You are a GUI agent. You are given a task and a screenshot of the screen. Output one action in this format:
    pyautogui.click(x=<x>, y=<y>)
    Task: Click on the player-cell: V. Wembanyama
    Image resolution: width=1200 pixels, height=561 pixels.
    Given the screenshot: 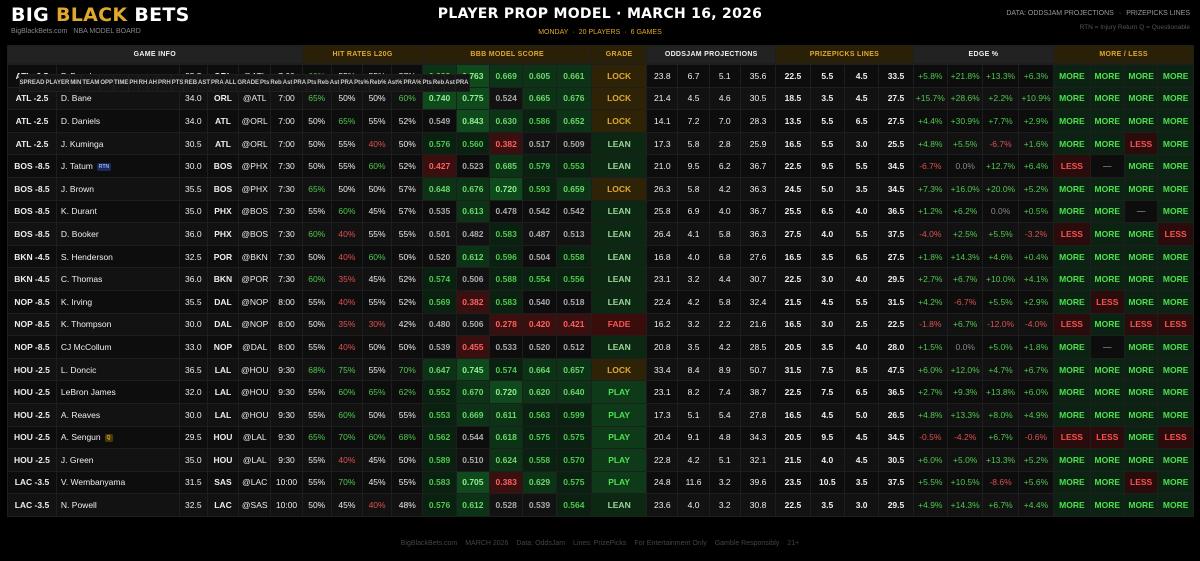 What is the action you would take?
    pyautogui.click(x=117, y=482)
    